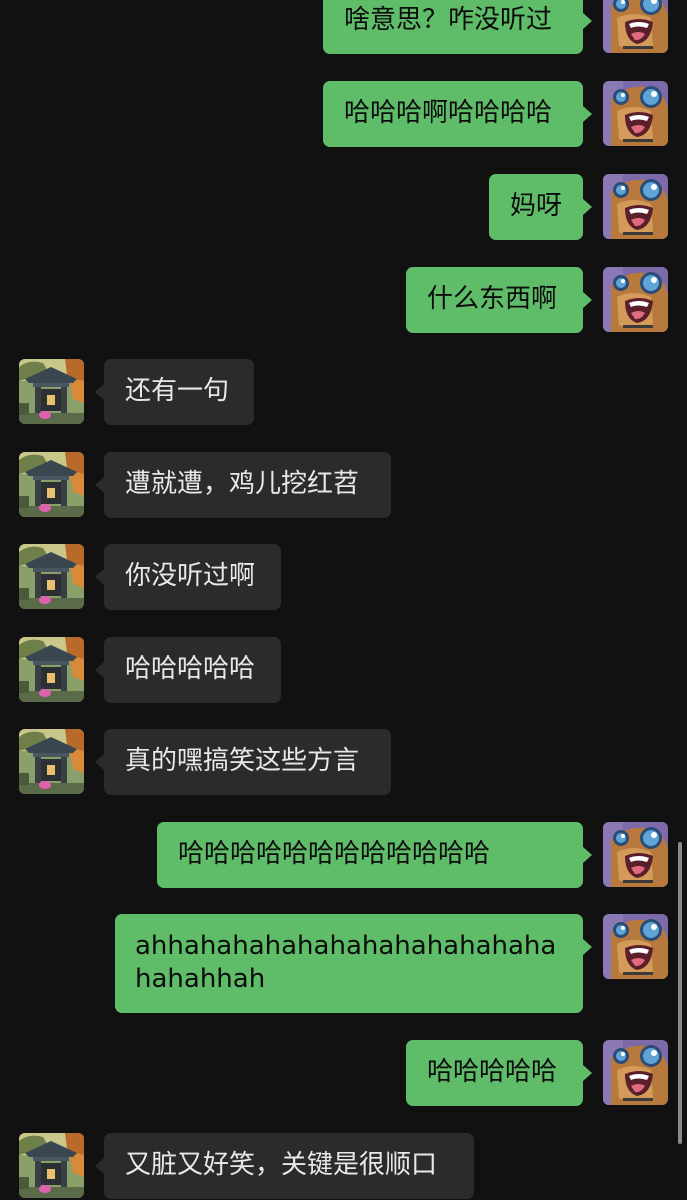 The width and height of the screenshot is (687, 1200). What do you see at coordinates (680, 993) in the screenshot?
I see `scrollbar` at bounding box center [680, 993].